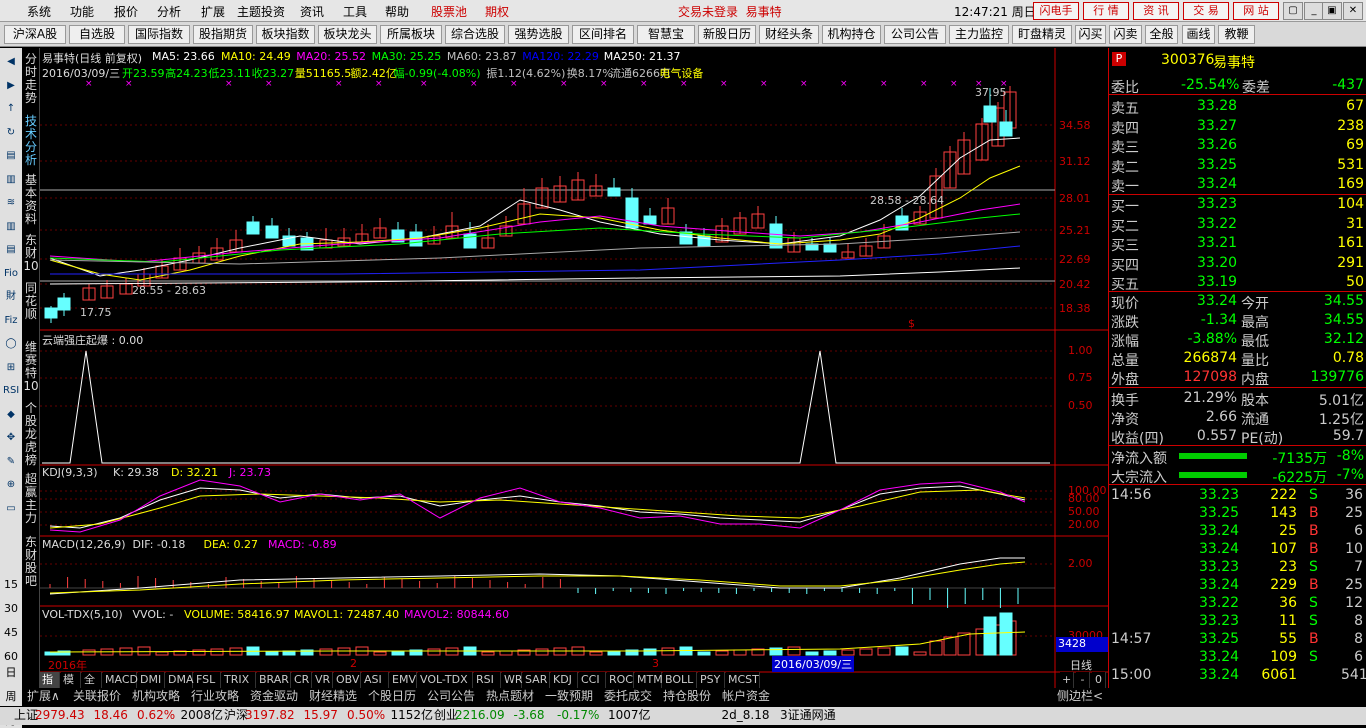 The width and height of the screenshot is (1366, 728). What do you see at coordinates (11, 656) in the screenshot?
I see `period-button-3: 60` at bounding box center [11, 656].